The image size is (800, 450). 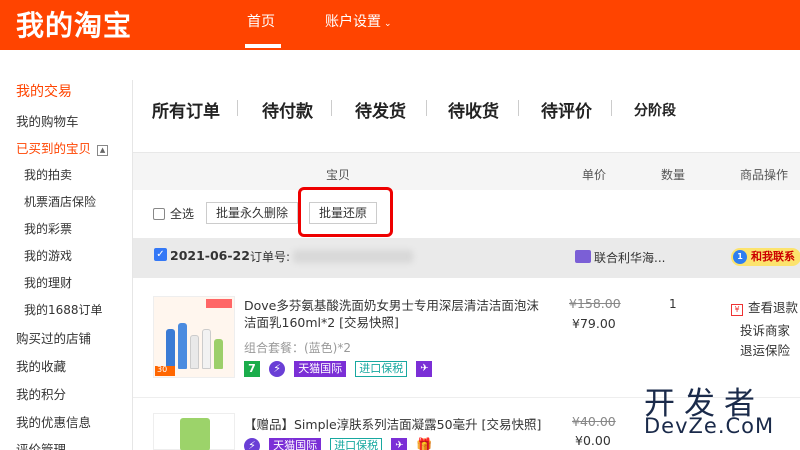 I want to click on sidebar-item-reviews: 评价管理, so click(x=41, y=444).